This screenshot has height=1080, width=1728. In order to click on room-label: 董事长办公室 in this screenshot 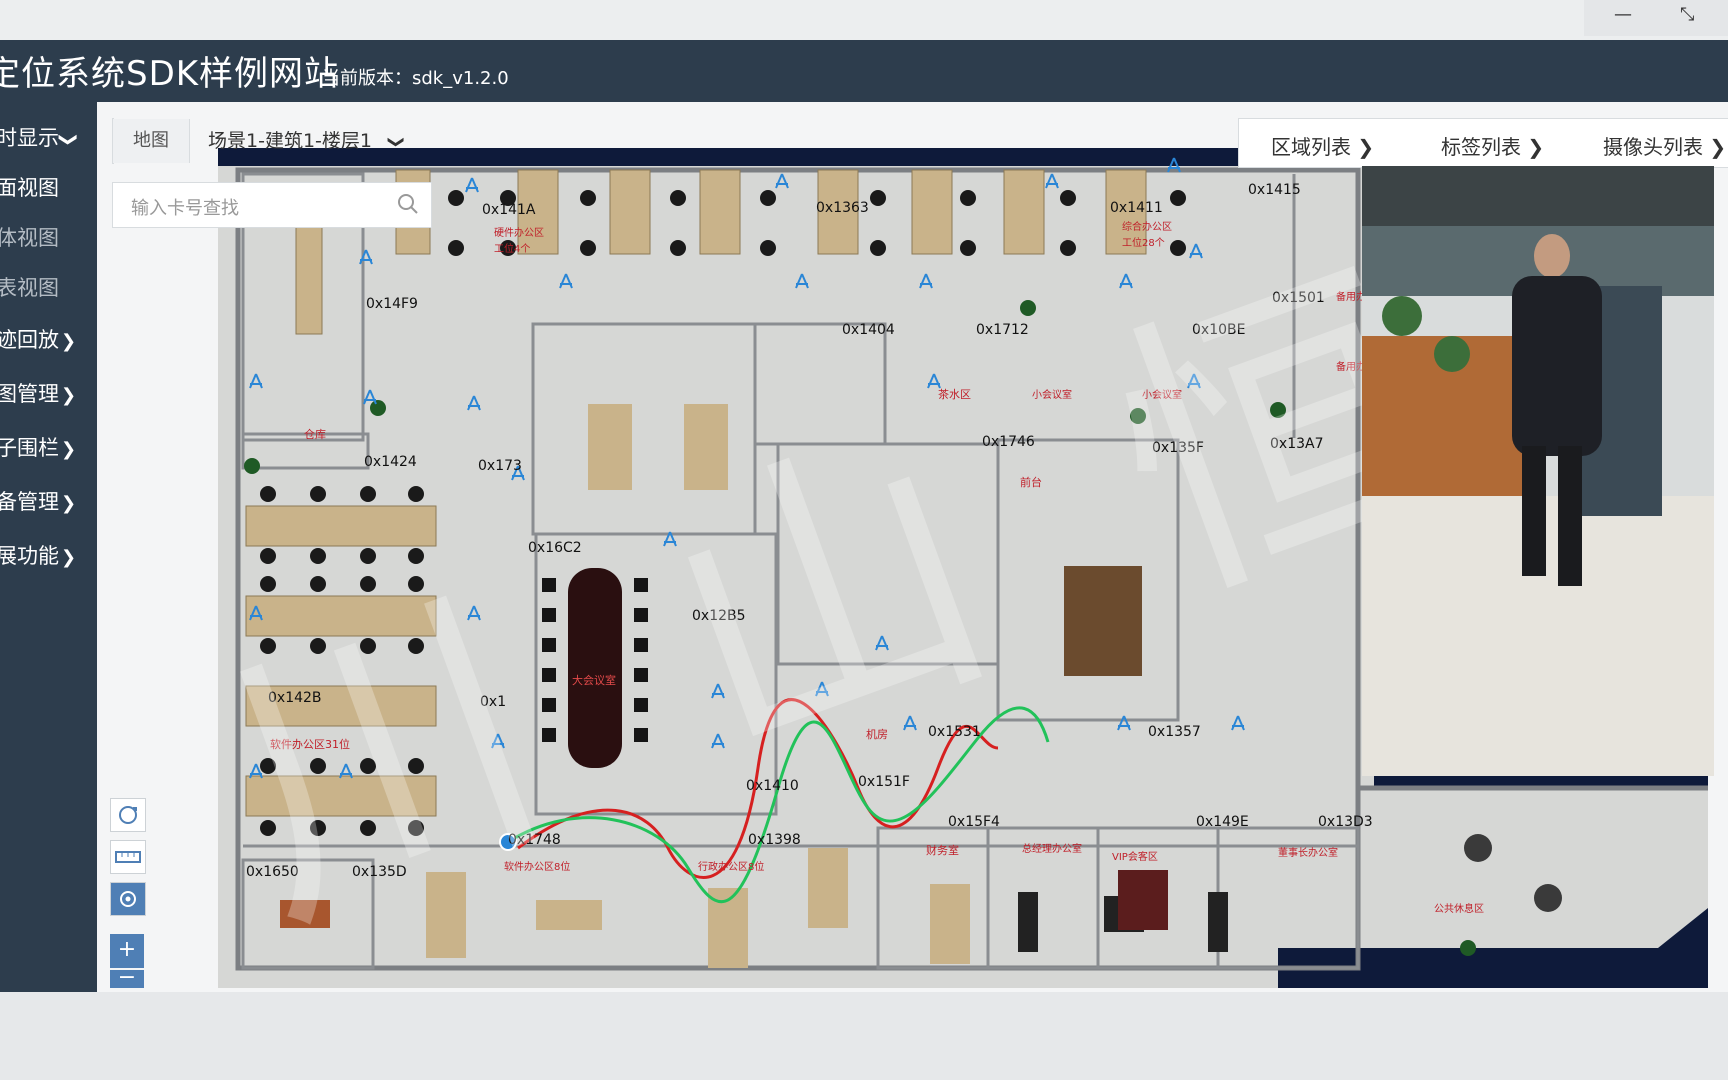, I will do `click(1308, 853)`.